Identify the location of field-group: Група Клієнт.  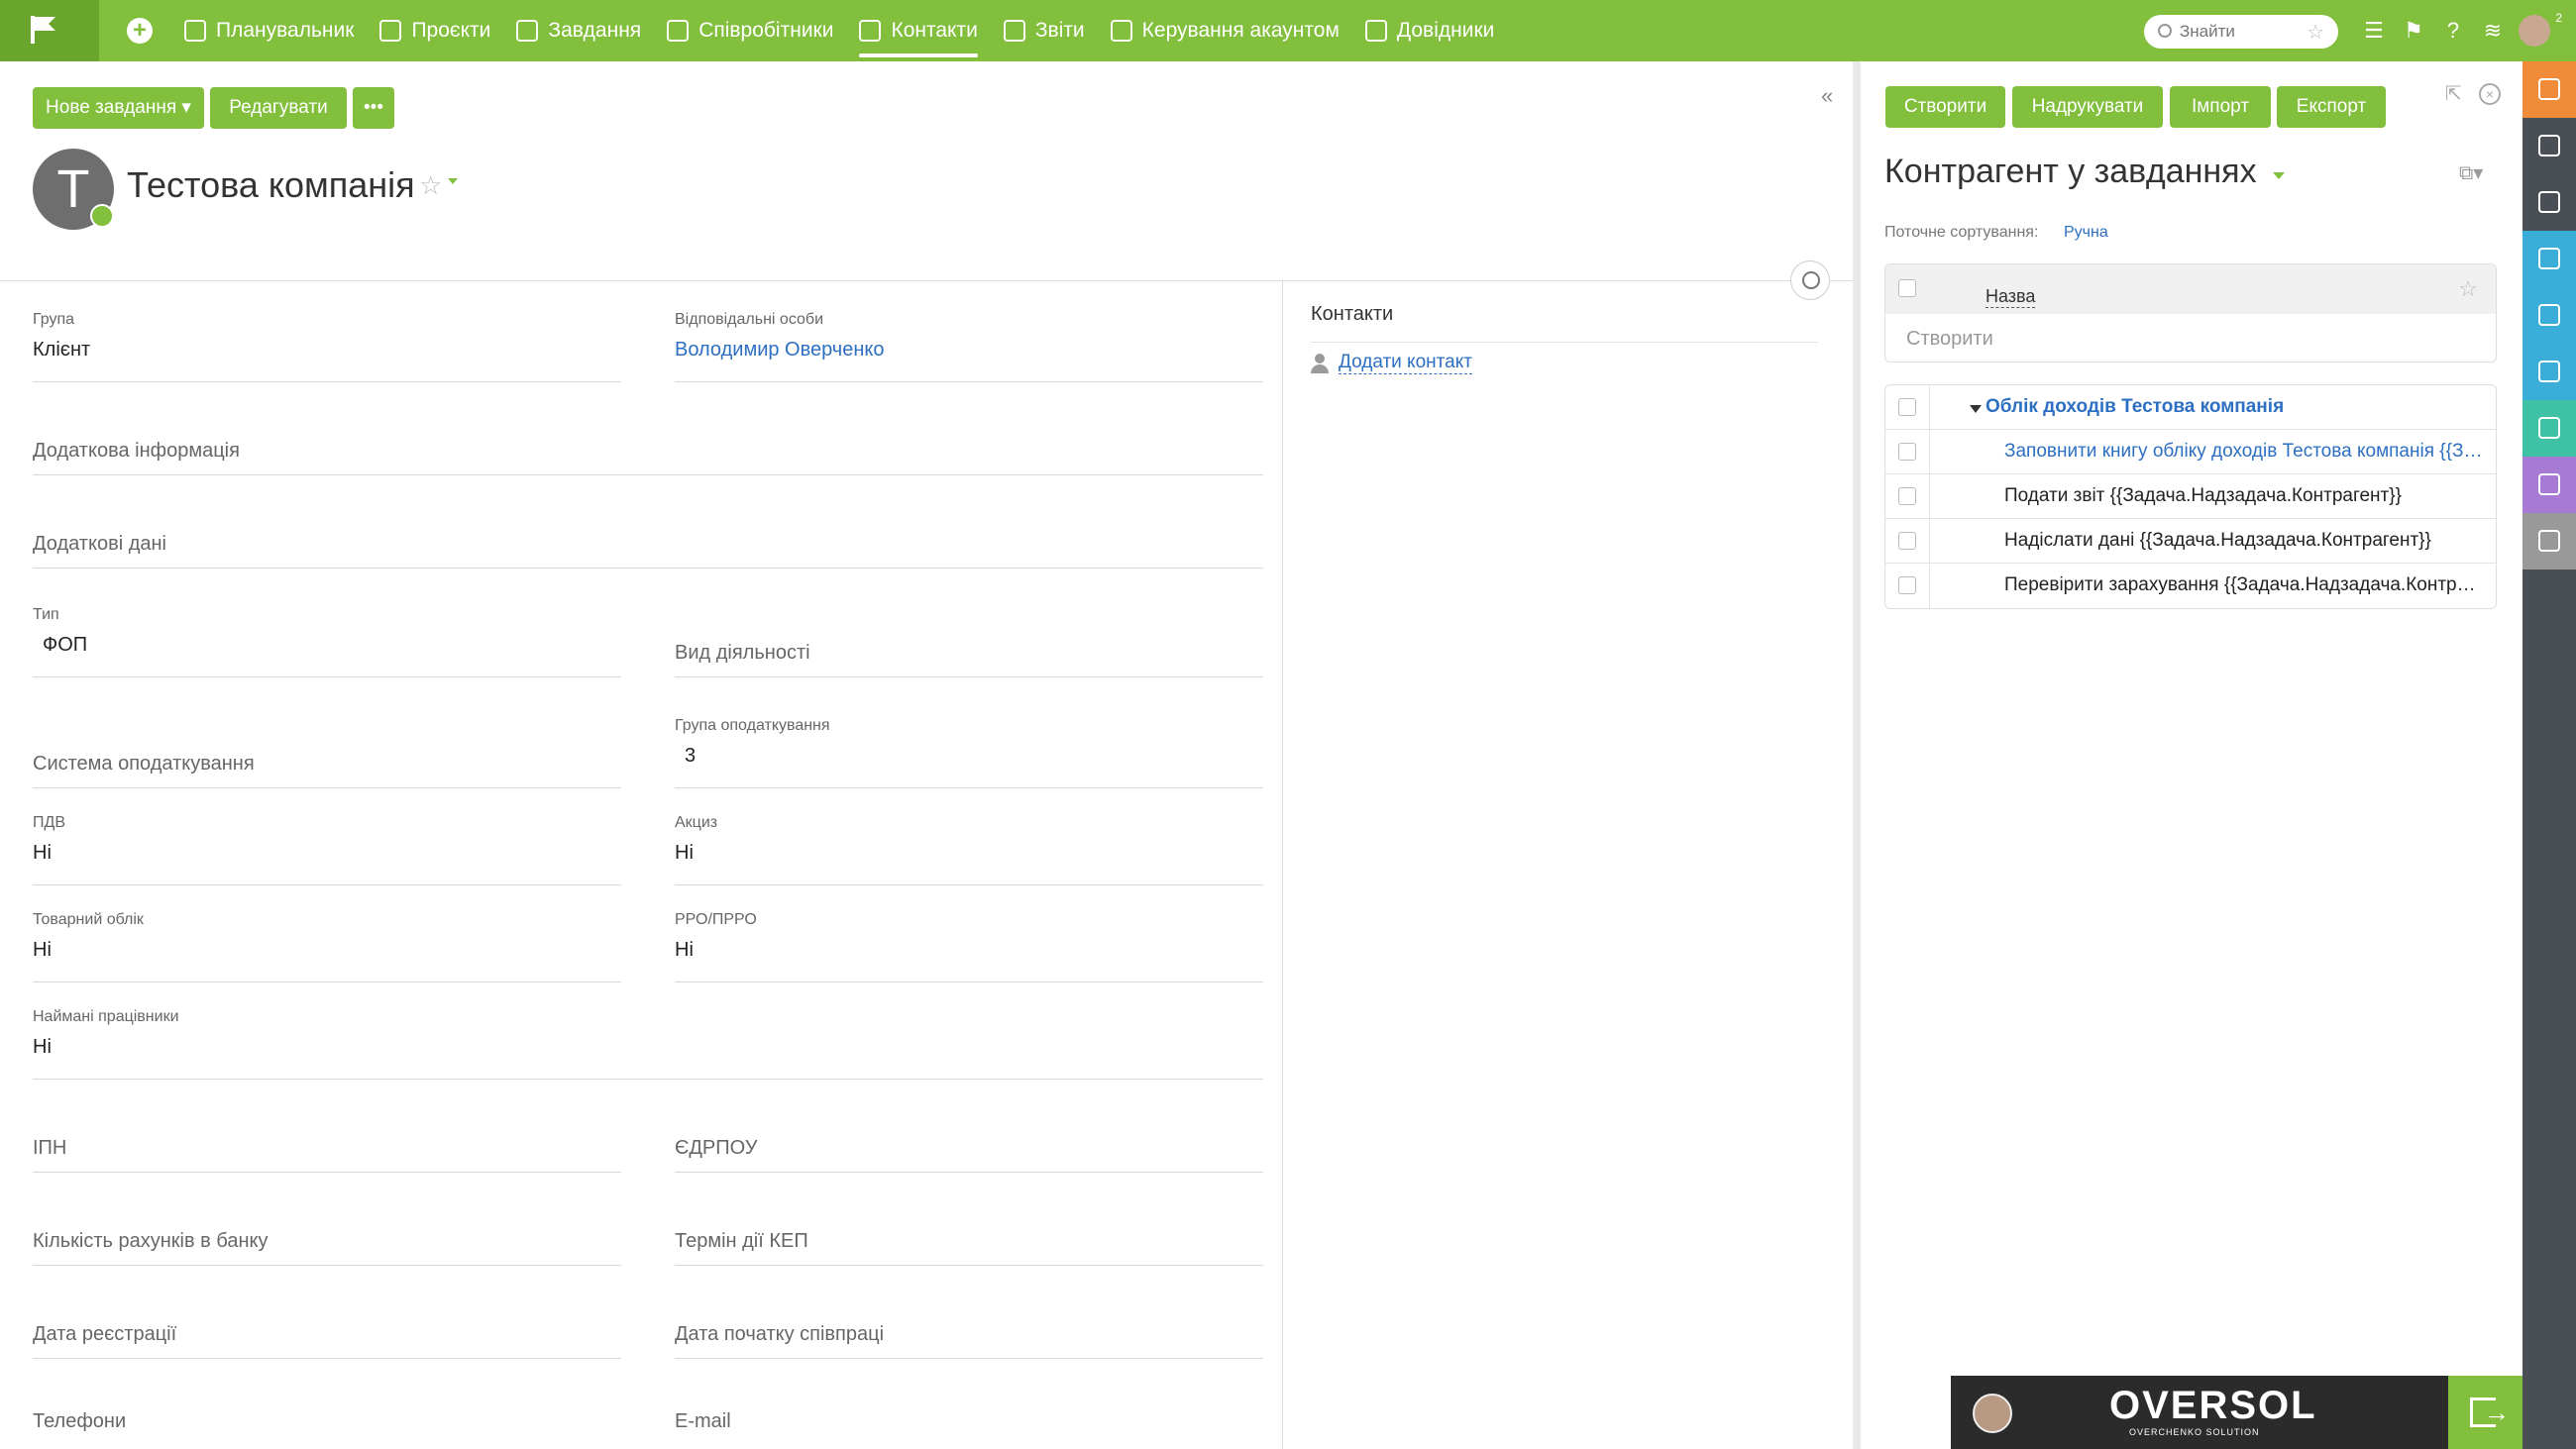
(327, 341).